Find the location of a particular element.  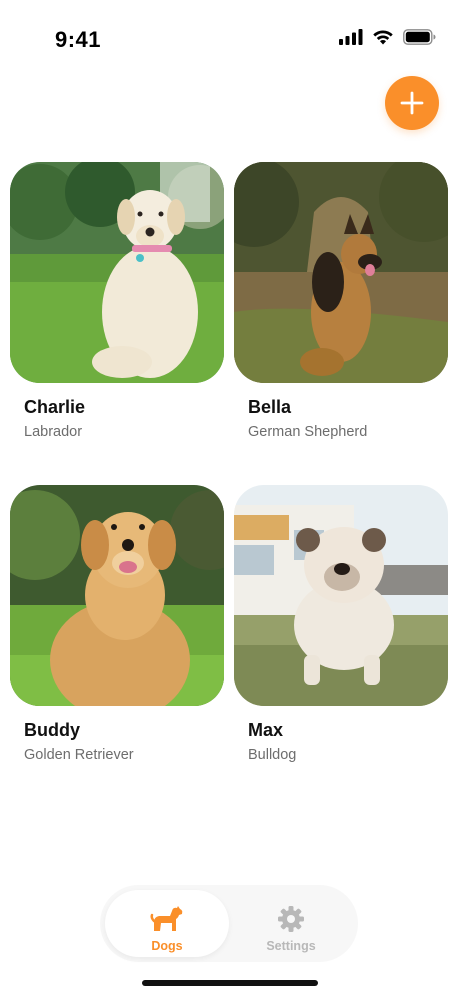

dog-breed: German Shepherd is located at coordinates (308, 432).